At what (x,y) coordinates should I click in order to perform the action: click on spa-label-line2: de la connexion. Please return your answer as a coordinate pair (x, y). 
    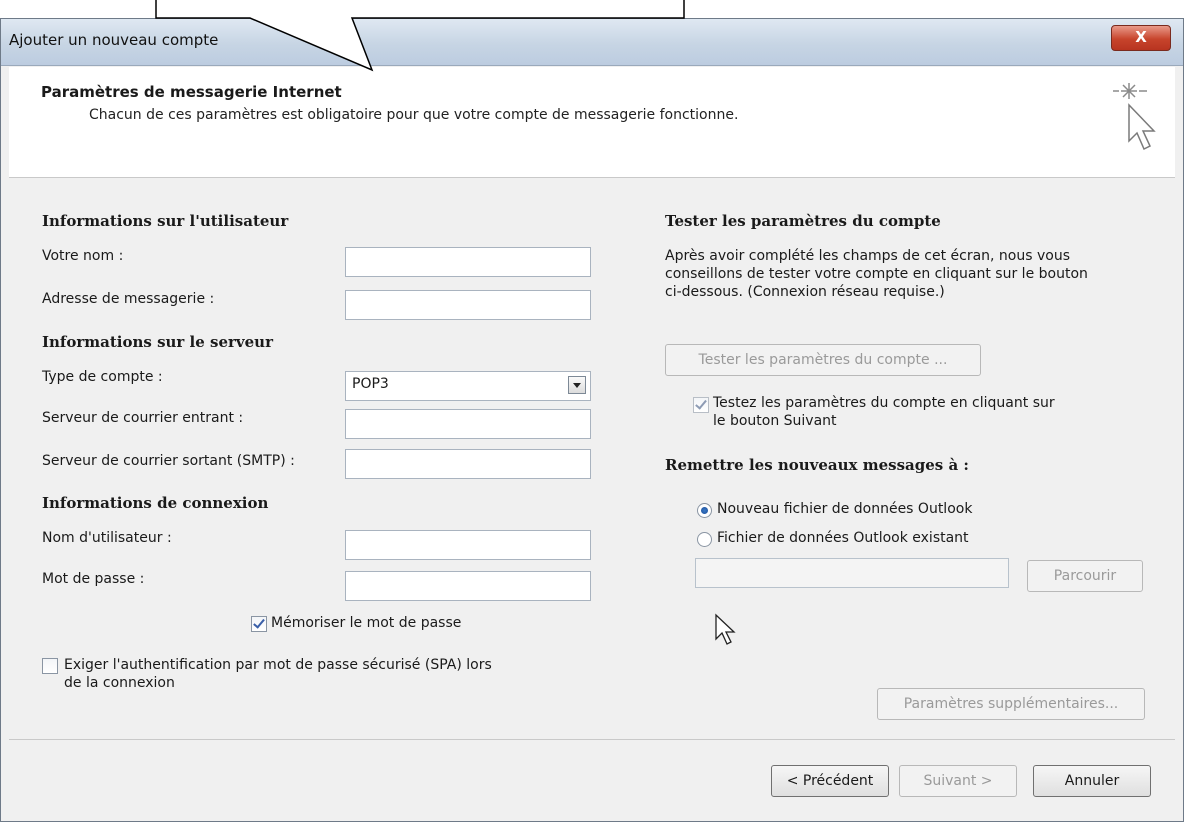
    Looking at the image, I should click on (119, 683).